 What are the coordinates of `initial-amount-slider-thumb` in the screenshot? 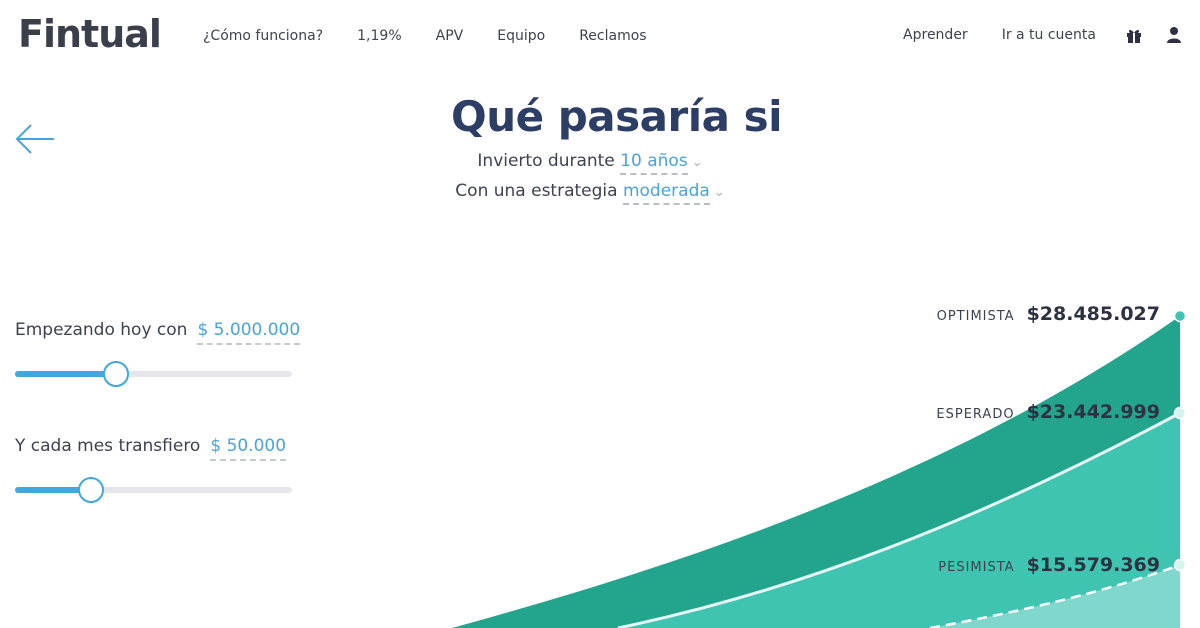 It's located at (115, 374).